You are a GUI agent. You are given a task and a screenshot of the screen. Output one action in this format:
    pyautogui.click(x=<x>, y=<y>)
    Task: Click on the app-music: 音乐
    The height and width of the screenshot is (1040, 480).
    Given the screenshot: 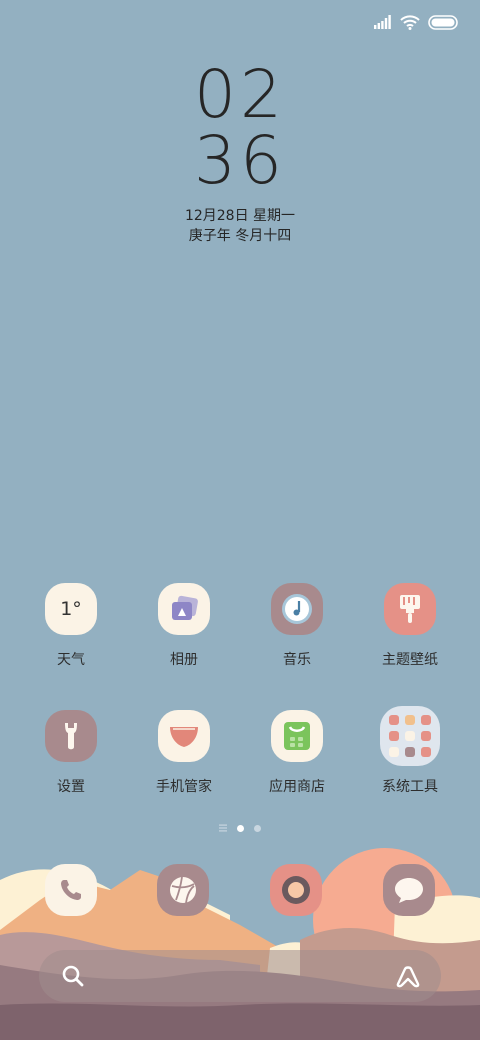 What is the action you would take?
    pyautogui.click(x=297, y=626)
    